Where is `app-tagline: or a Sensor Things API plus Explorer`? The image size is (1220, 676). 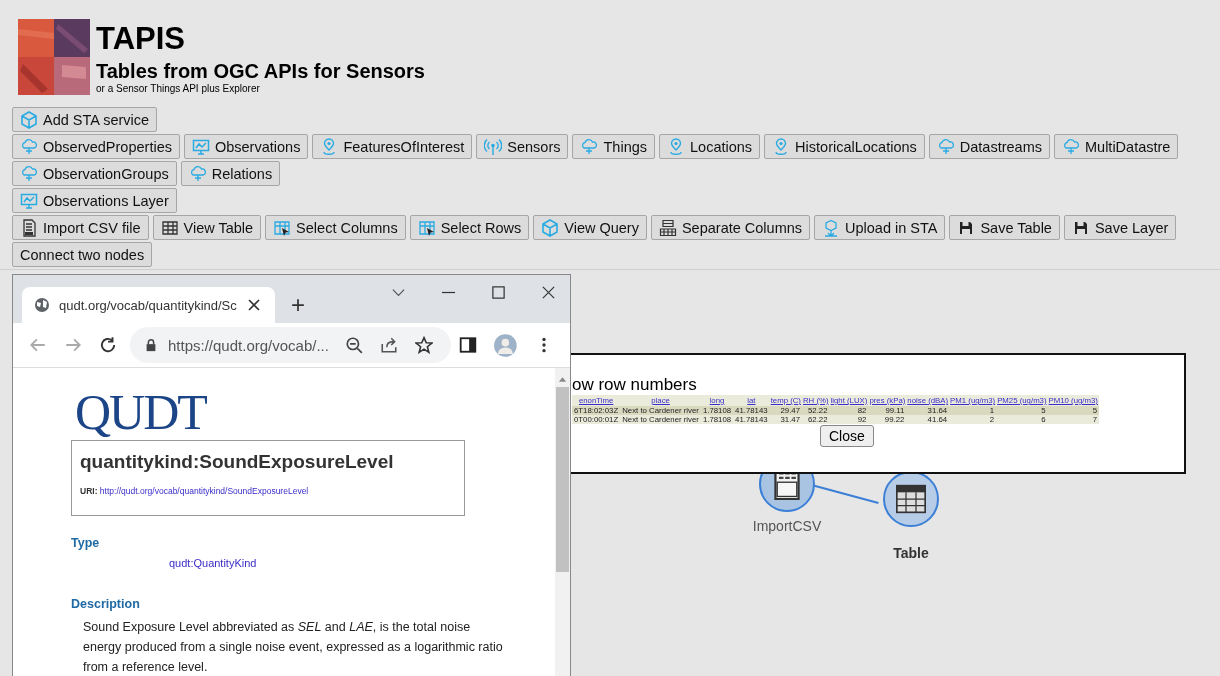 app-tagline: or a Sensor Things API plus Explorer is located at coordinates (178, 89).